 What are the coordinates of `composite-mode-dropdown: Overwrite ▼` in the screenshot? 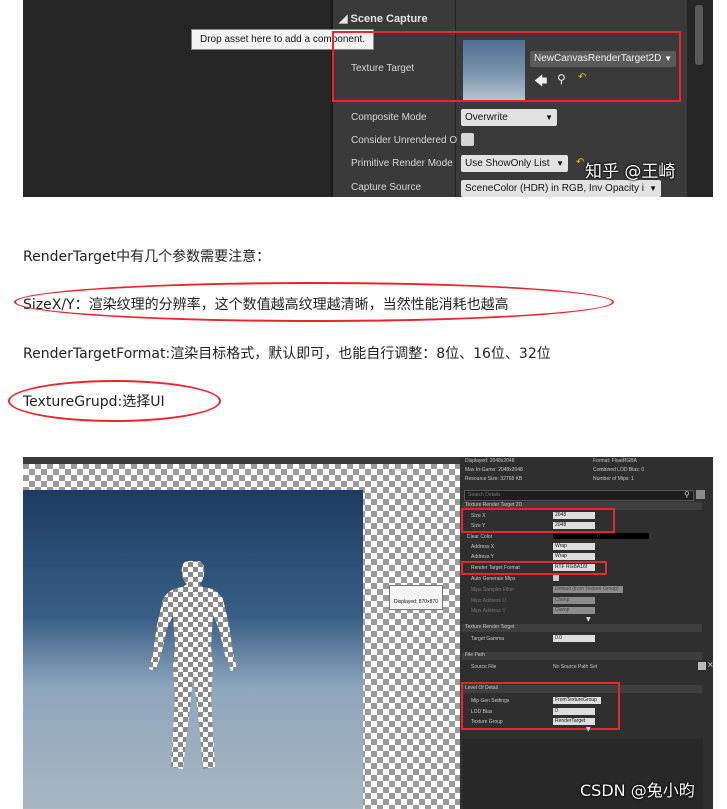 It's located at (509, 117).